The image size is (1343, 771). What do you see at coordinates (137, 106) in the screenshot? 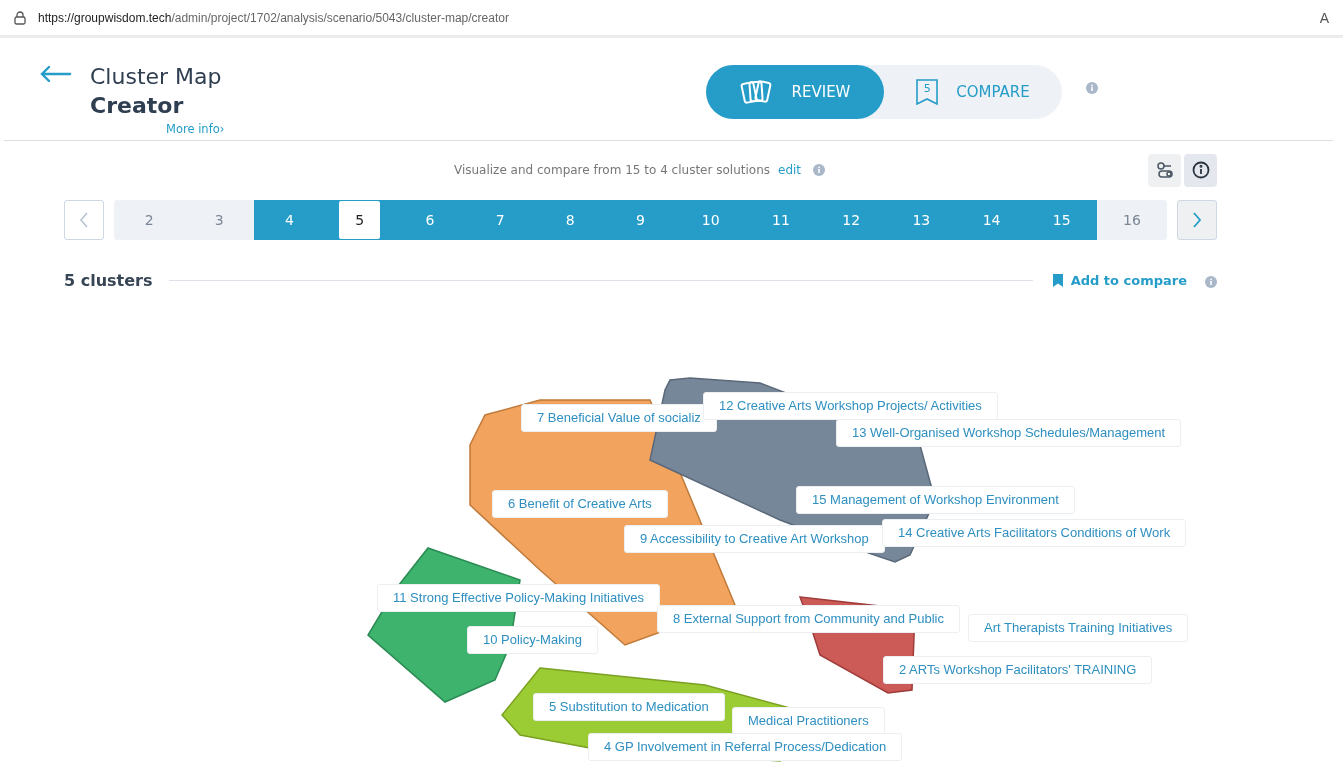
I see `page-subtitle: Creator` at bounding box center [137, 106].